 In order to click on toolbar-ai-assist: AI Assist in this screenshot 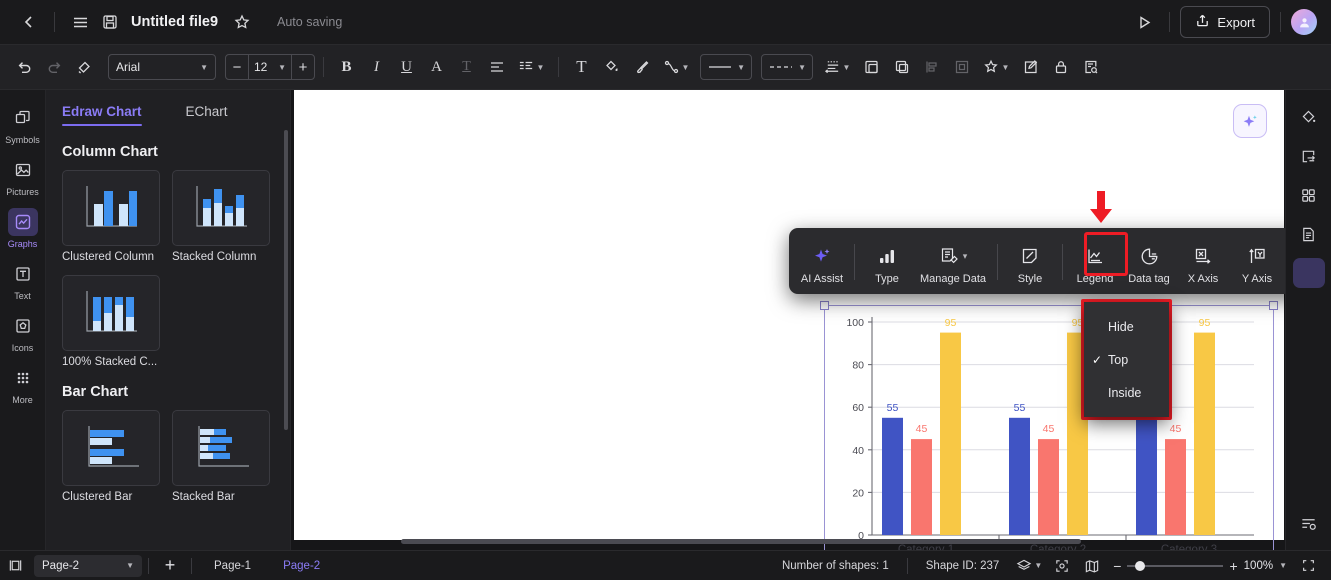, I will do `click(822, 263)`.